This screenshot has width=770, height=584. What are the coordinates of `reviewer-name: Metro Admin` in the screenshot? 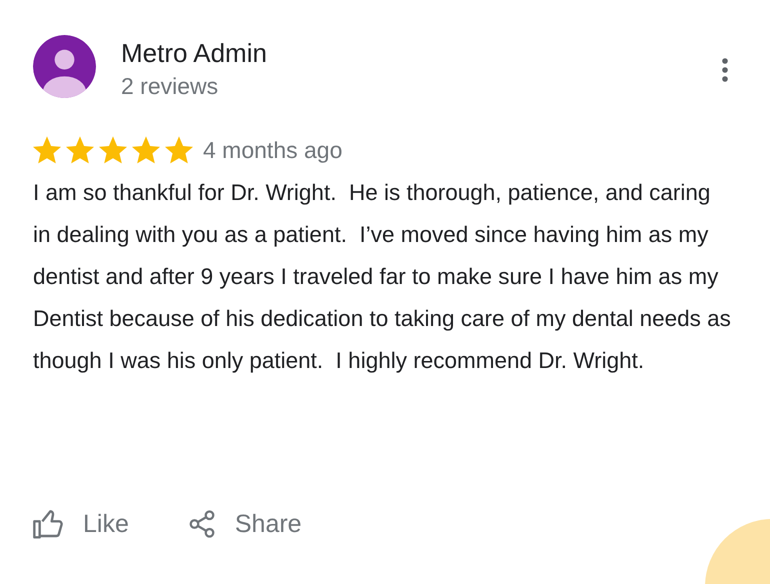 It's located at (194, 53).